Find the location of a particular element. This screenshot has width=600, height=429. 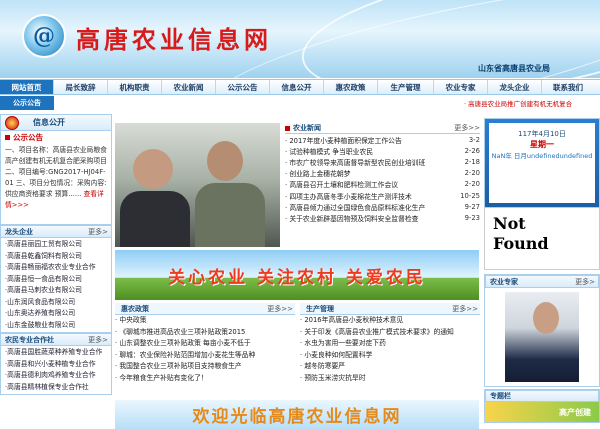

news-row: · 高唐县倾力通过全国绿色食品原料标准化生产 9-27 is located at coordinates (382, 206).